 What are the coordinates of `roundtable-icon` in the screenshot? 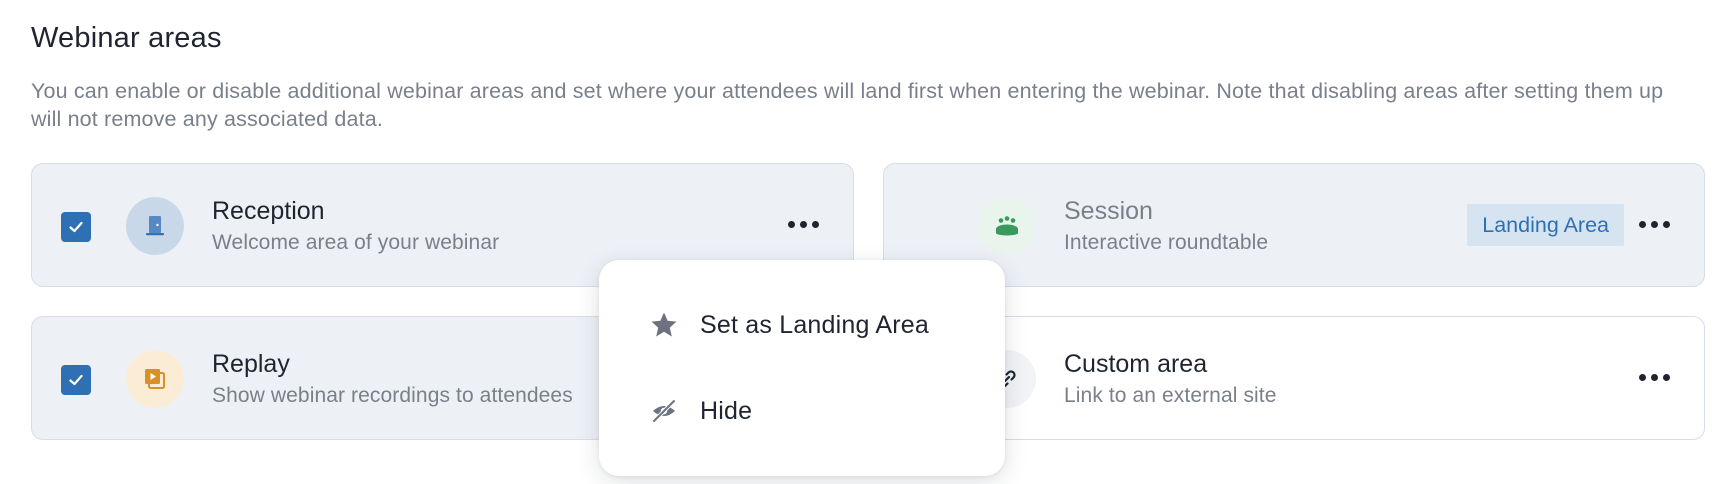 It's located at (1007, 226).